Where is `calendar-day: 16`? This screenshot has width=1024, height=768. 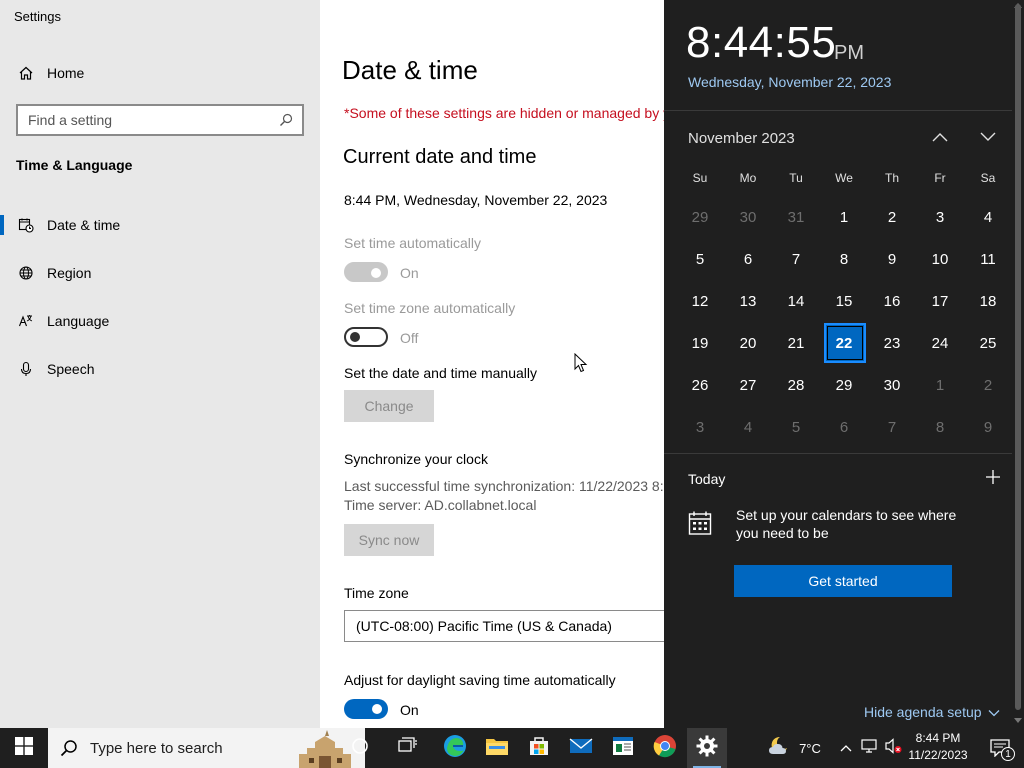
calendar-day: 16 is located at coordinates (892, 301).